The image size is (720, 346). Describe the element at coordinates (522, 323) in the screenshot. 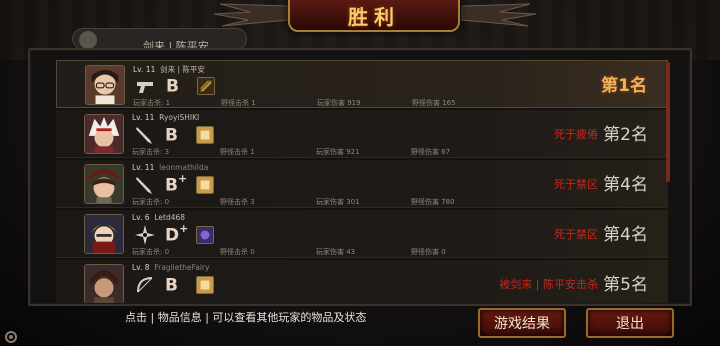

I see `game-results-button: 游戏结果` at that location.